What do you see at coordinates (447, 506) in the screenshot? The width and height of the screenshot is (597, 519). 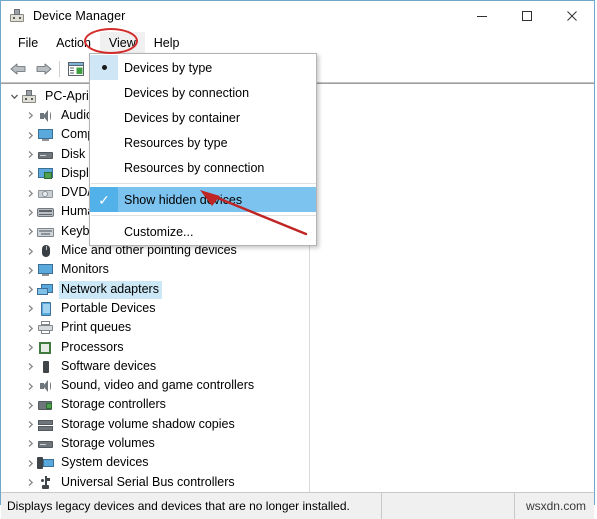 I see `status-middle` at bounding box center [447, 506].